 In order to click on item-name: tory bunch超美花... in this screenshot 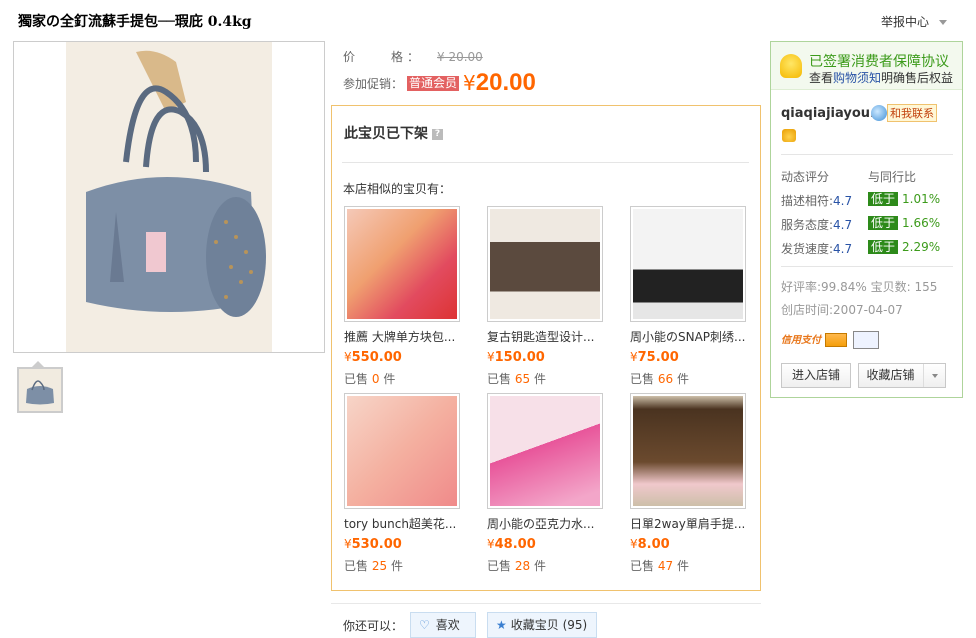, I will do `click(410, 523)`.